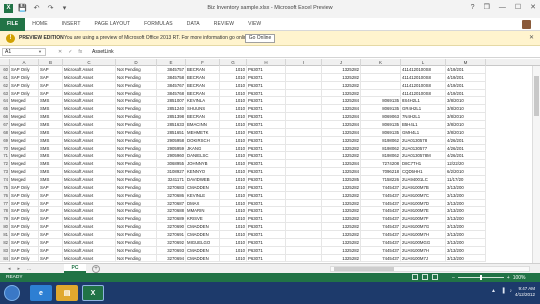 The width and height of the screenshot is (540, 304). I want to click on formula-input: AssetLink, so click(103, 52).